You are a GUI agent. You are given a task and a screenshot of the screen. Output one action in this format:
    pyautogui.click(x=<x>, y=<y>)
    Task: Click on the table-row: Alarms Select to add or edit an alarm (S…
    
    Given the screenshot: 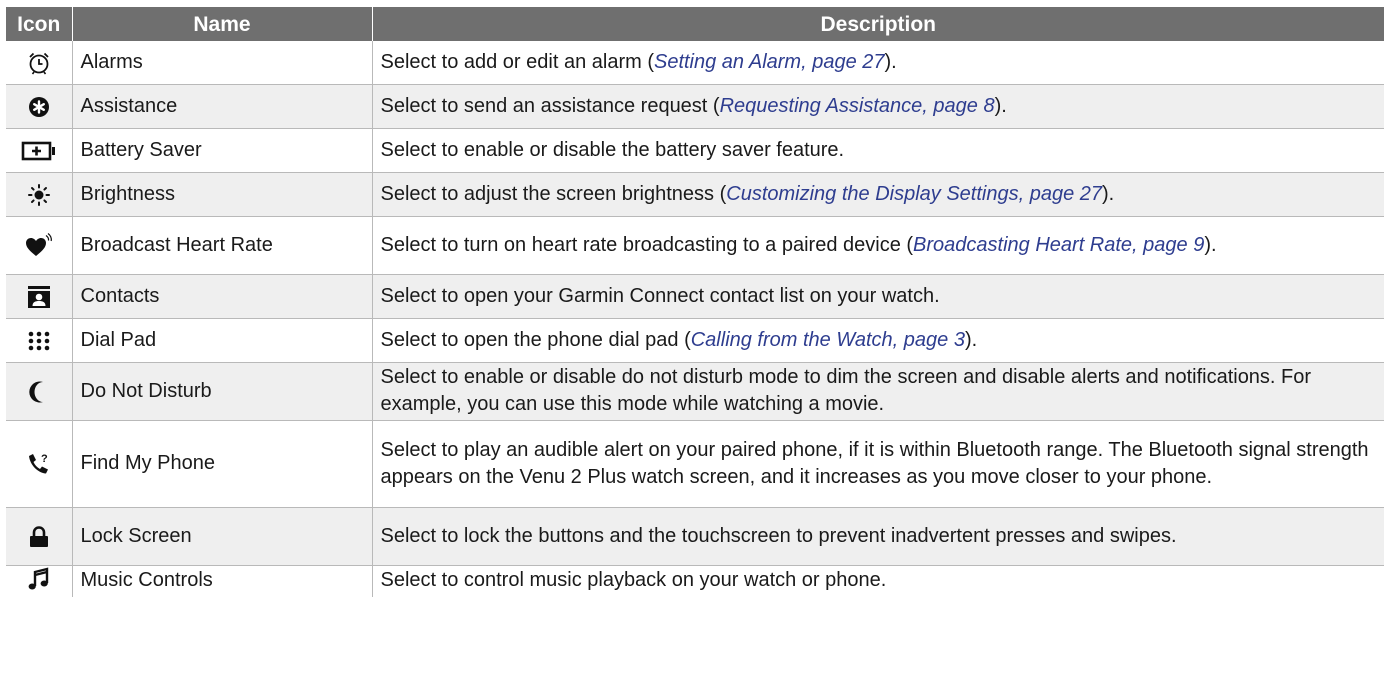 What is the action you would take?
    pyautogui.click(x=695, y=63)
    